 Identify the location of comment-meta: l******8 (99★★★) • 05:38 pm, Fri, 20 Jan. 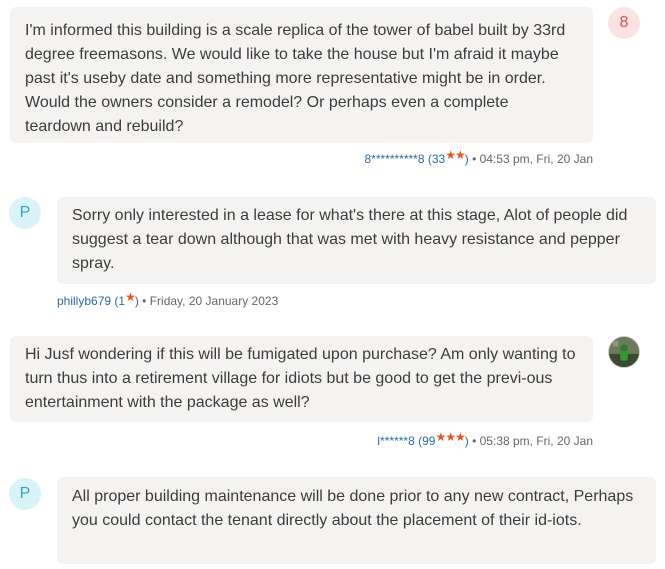
(485, 439).